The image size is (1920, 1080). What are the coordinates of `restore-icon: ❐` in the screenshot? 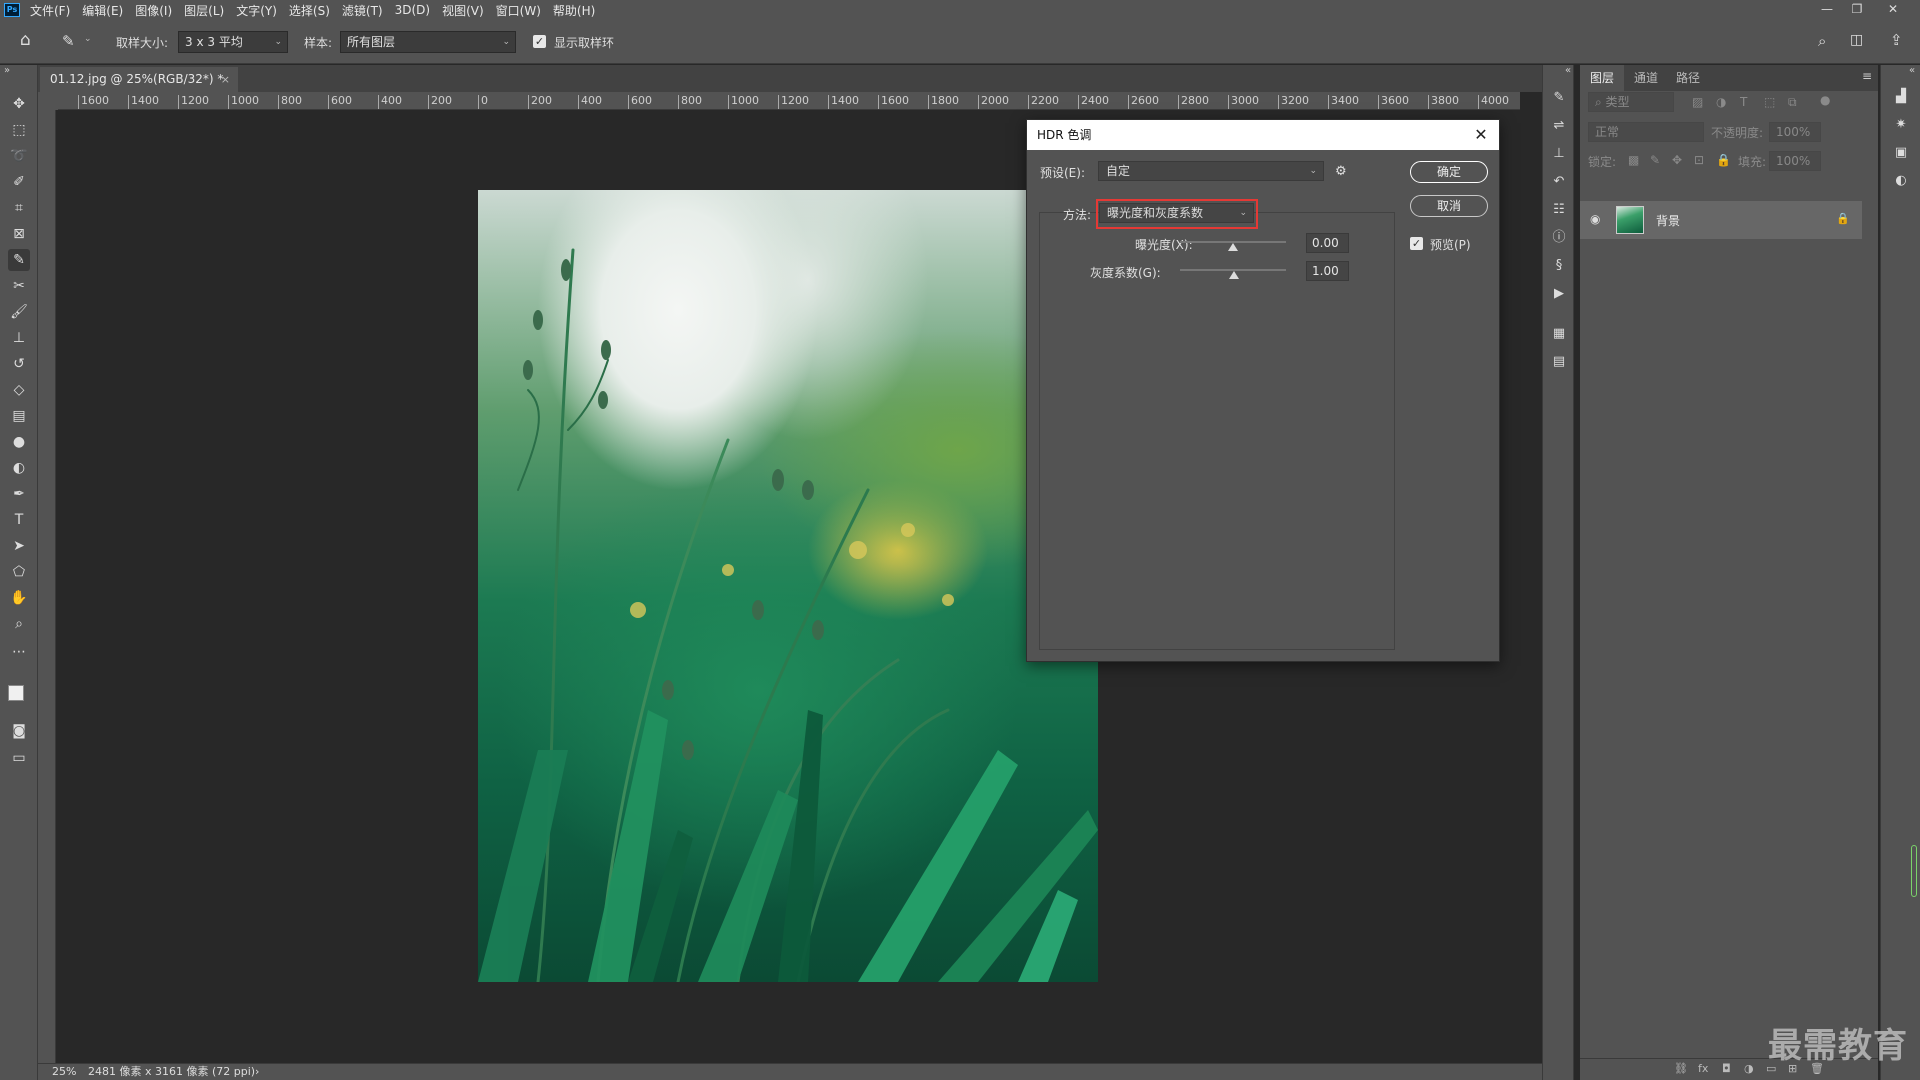 It's located at (1857, 10).